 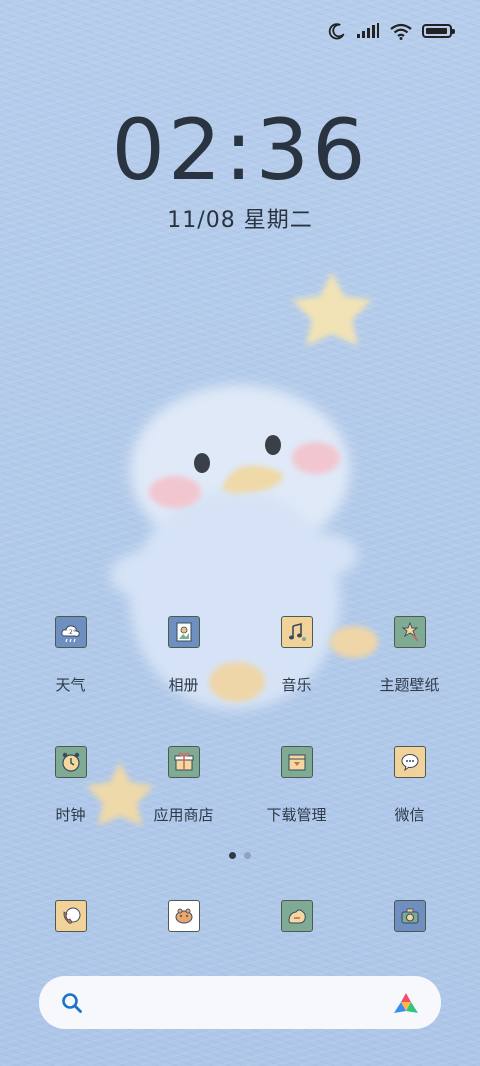 What do you see at coordinates (336, 31) in the screenshot?
I see `moon-icon` at bounding box center [336, 31].